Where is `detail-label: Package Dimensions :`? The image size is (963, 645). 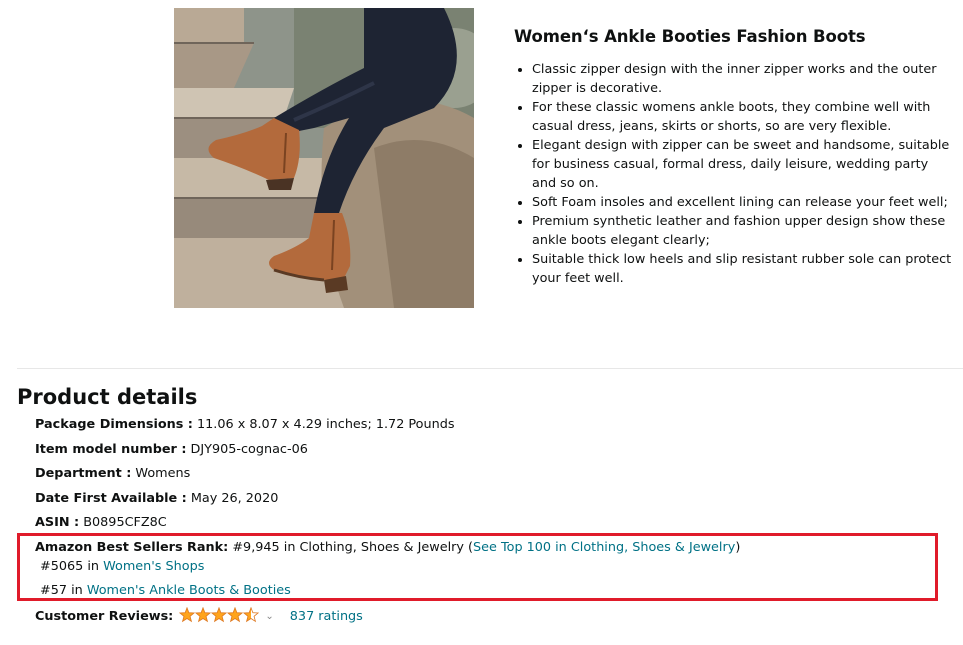
detail-label: Package Dimensions : is located at coordinates (114, 424).